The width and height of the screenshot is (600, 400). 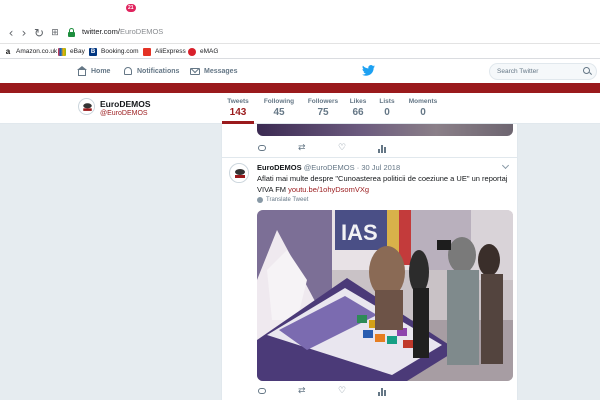 What do you see at coordinates (586, 70) in the screenshot?
I see `search-icon` at bounding box center [586, 70].